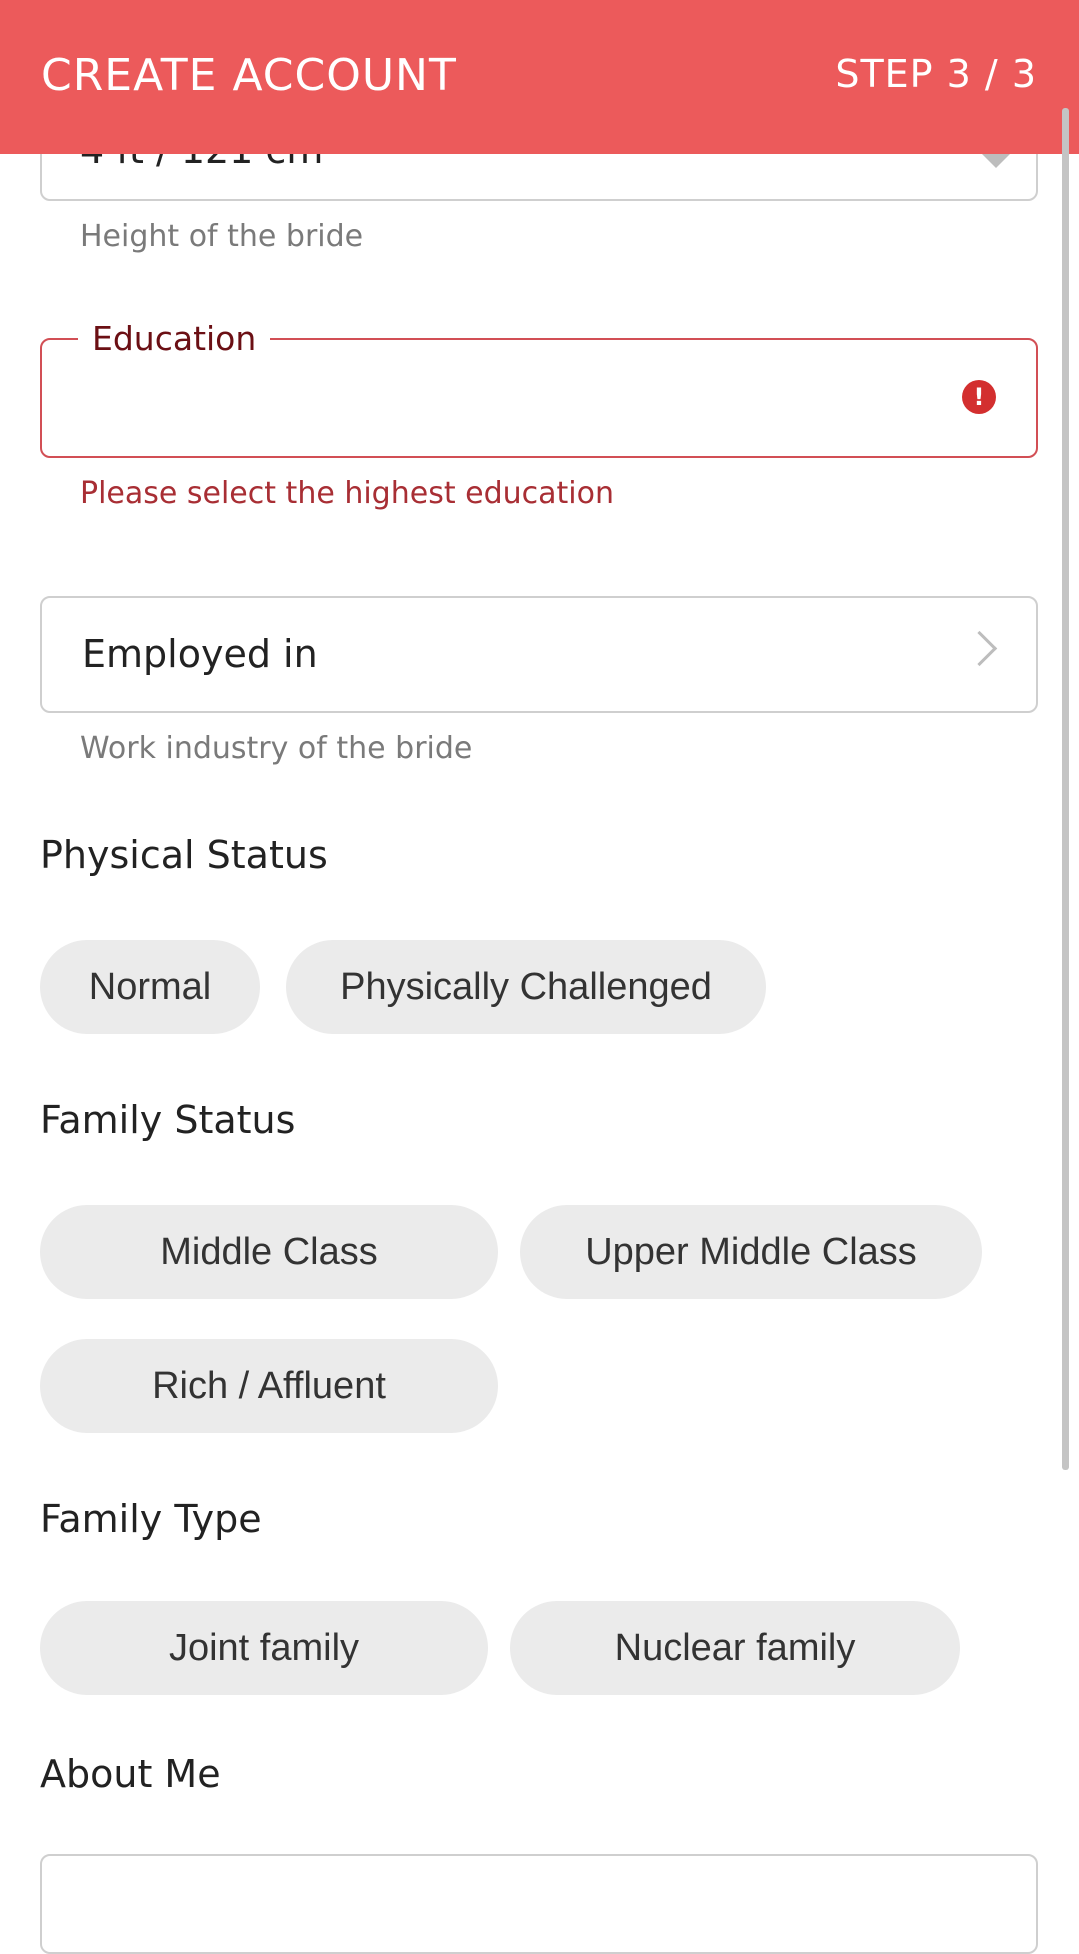  I want to click on family-type-title: Family Type, so click(151, 1519).